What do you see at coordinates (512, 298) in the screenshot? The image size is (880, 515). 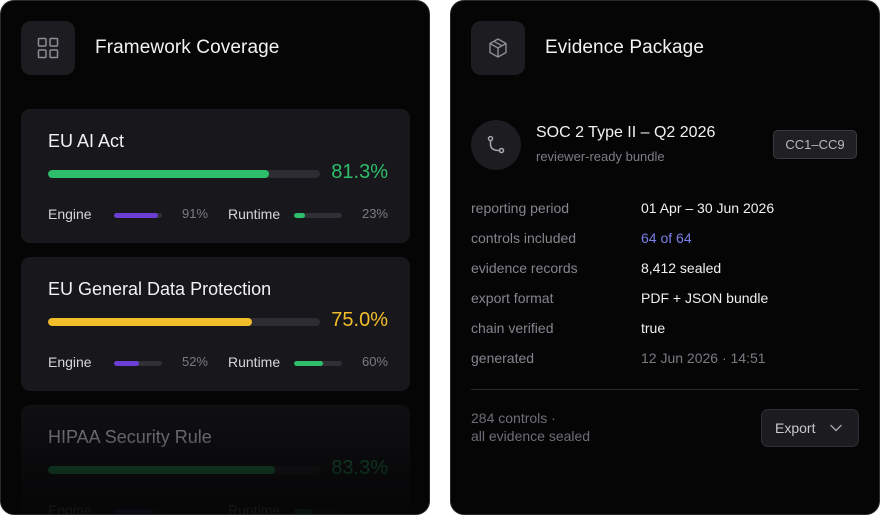 I see `detail-label: export format` at bounding box center [512, 298].